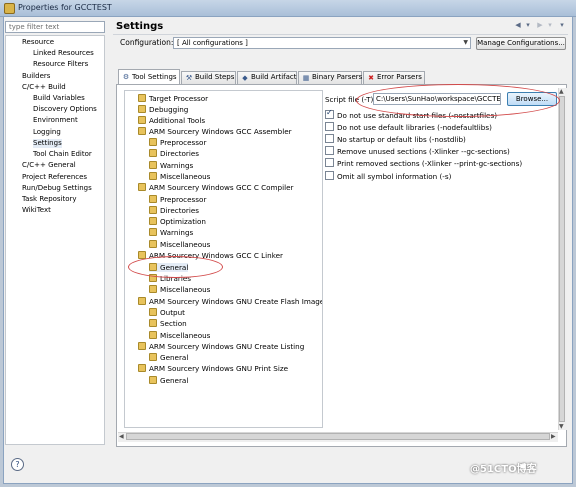  I want to click on help-icon: ?, so click(17, 464).